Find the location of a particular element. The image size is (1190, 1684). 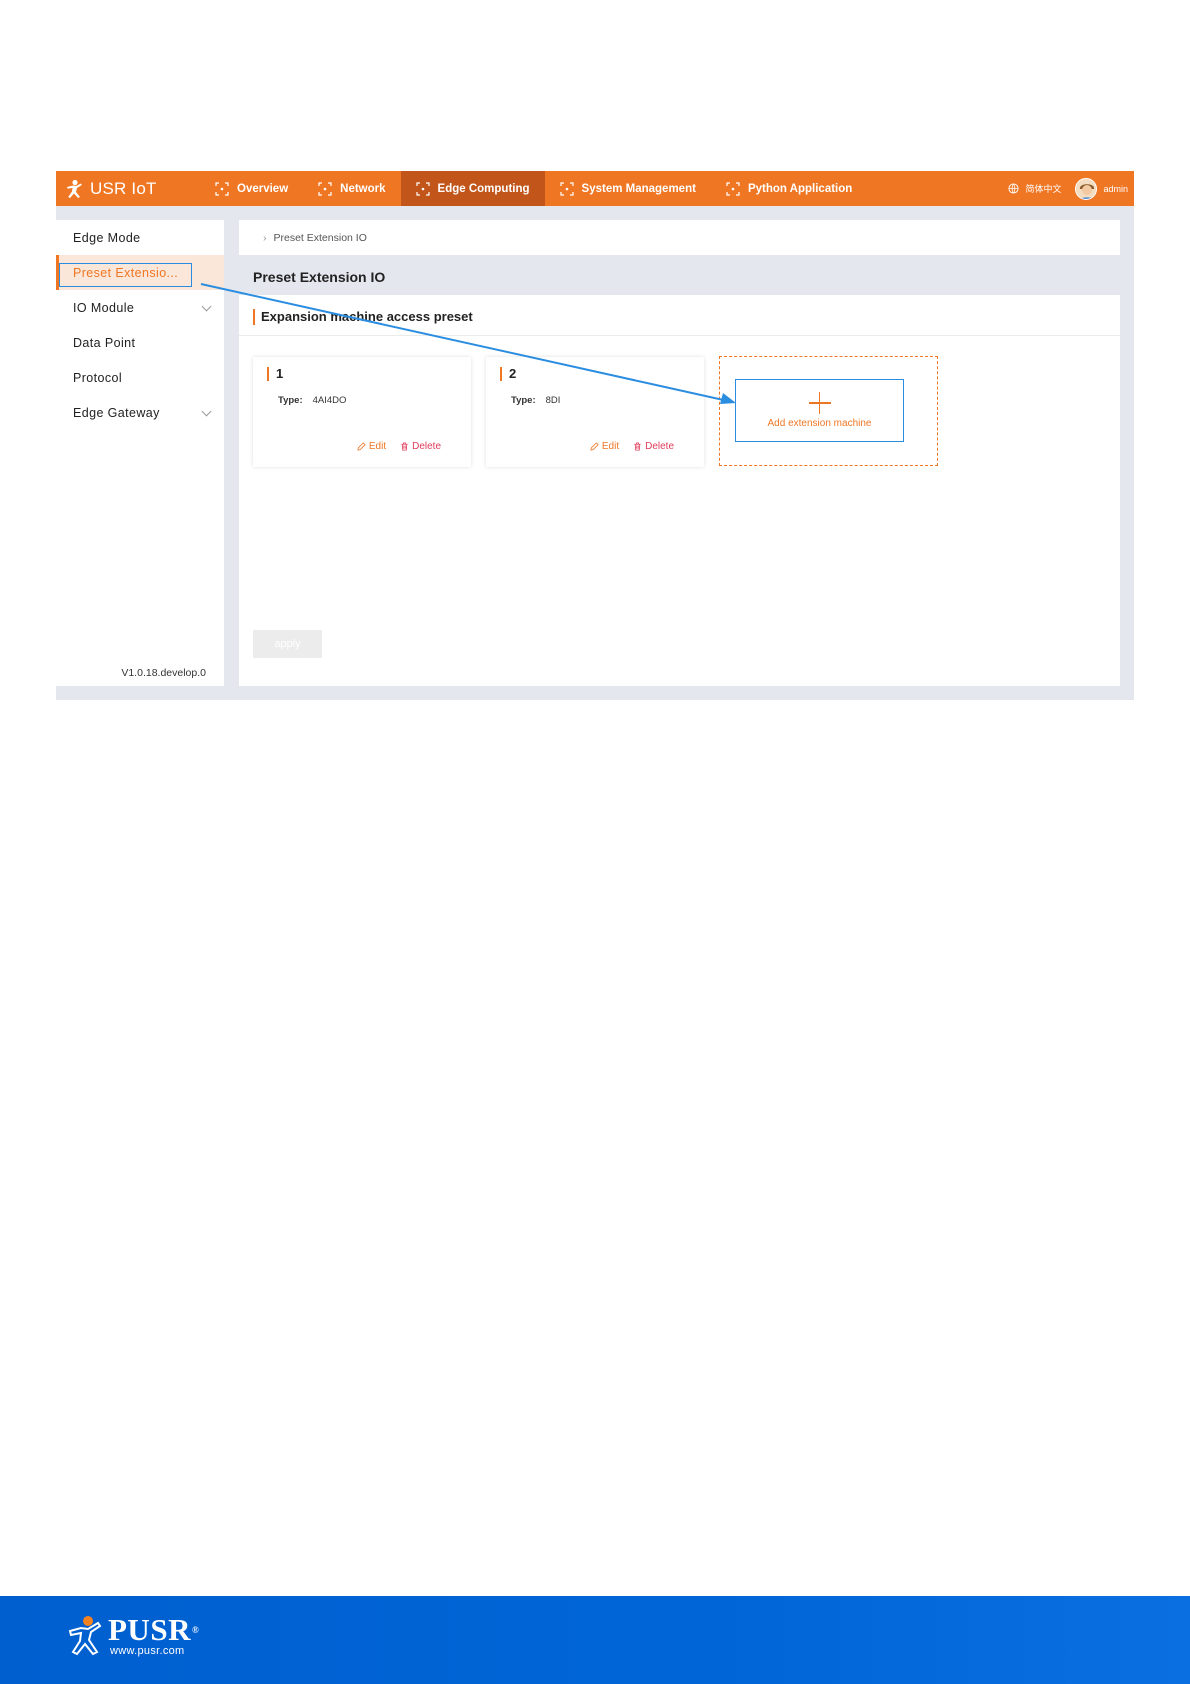

nav-python-application-label: Python Application is located at coordinates (800, 188).